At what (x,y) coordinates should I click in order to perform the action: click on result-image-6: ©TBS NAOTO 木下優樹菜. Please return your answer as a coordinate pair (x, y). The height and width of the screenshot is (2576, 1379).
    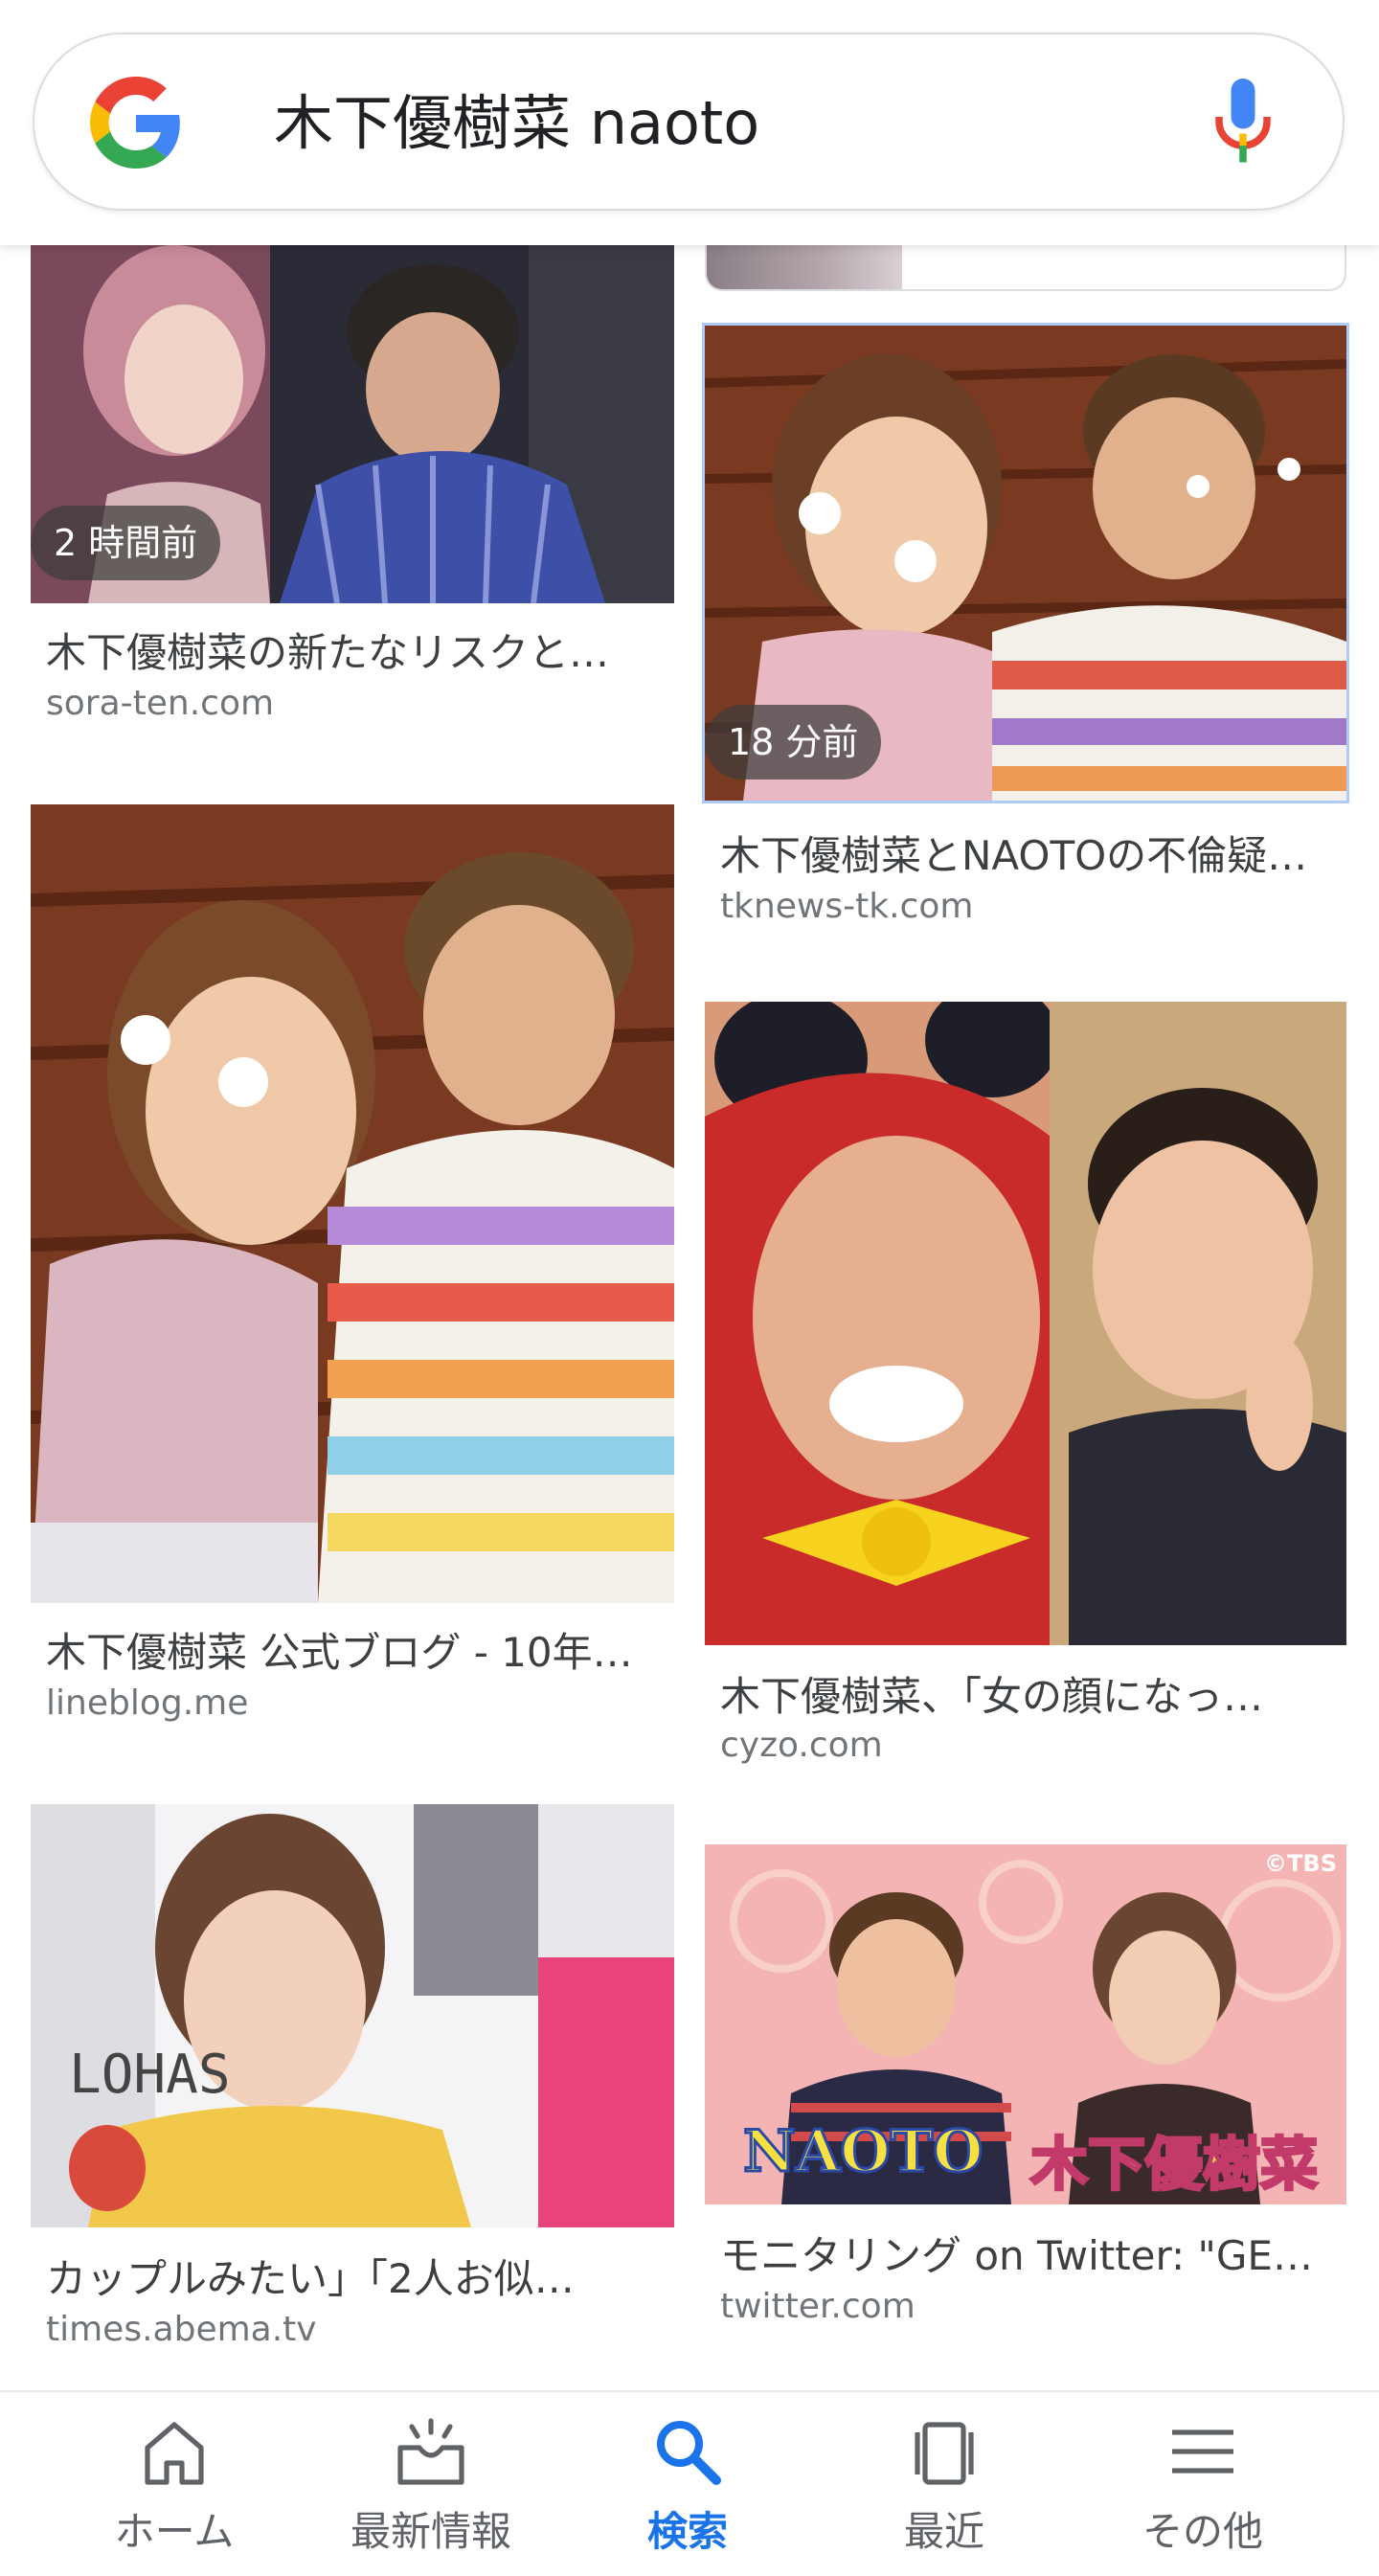
    Looking at the image, I should click on (1025, 2024).